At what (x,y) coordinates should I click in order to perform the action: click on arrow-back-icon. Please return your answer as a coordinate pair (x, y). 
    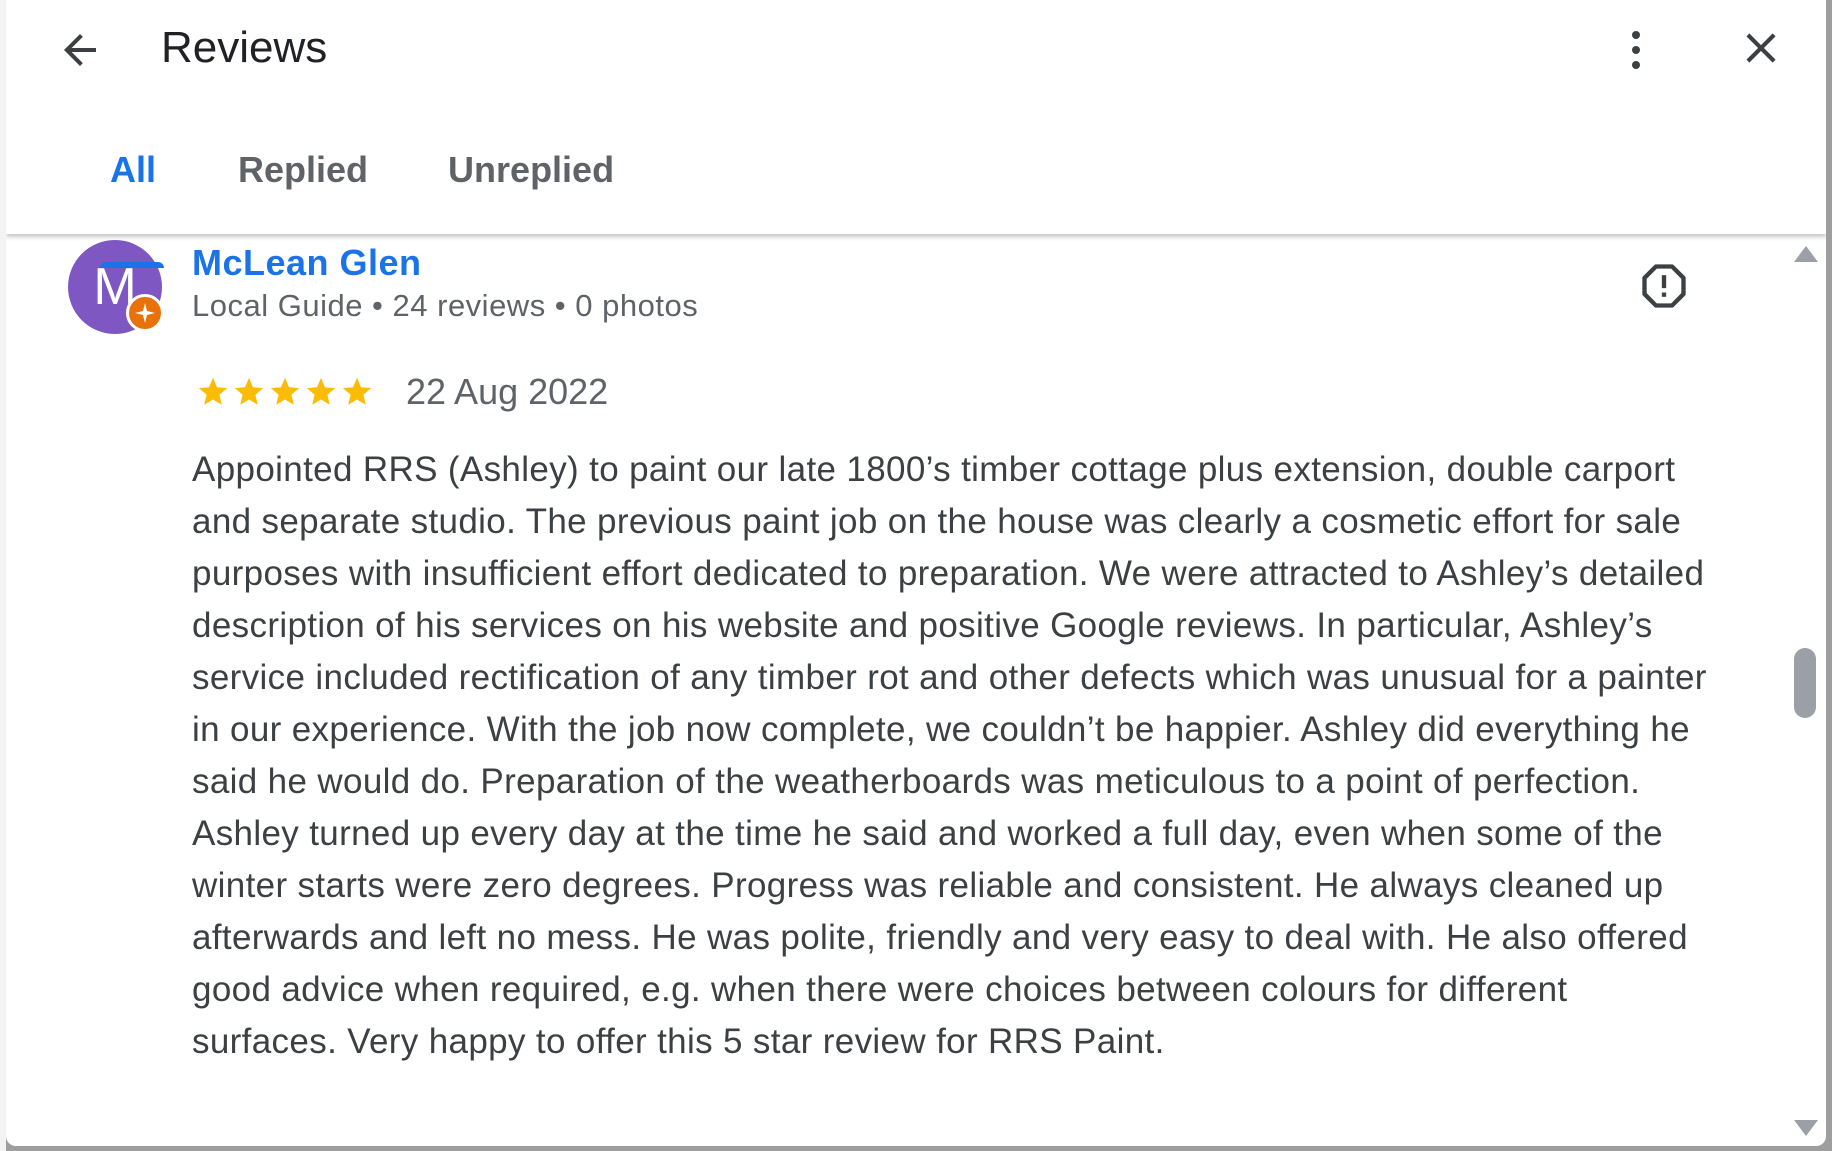
    Looking at the image, I should click on (80, 50).